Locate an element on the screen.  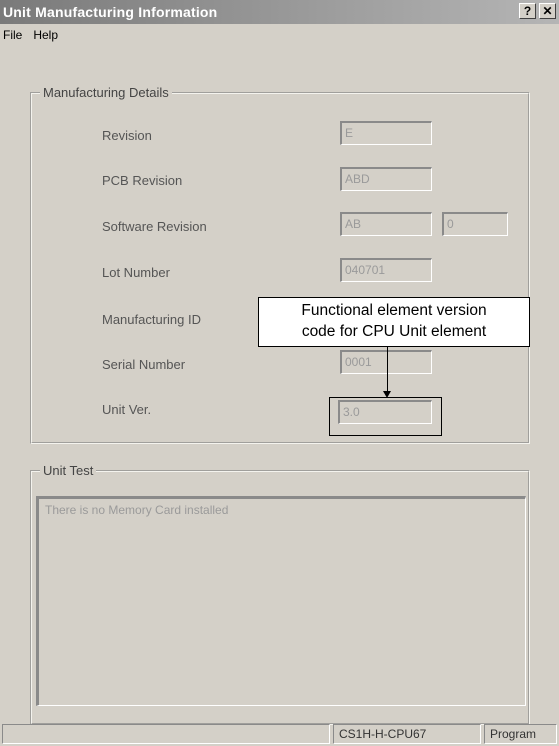
lot-number-label: Lot Number is located at coordinates (136, 272).